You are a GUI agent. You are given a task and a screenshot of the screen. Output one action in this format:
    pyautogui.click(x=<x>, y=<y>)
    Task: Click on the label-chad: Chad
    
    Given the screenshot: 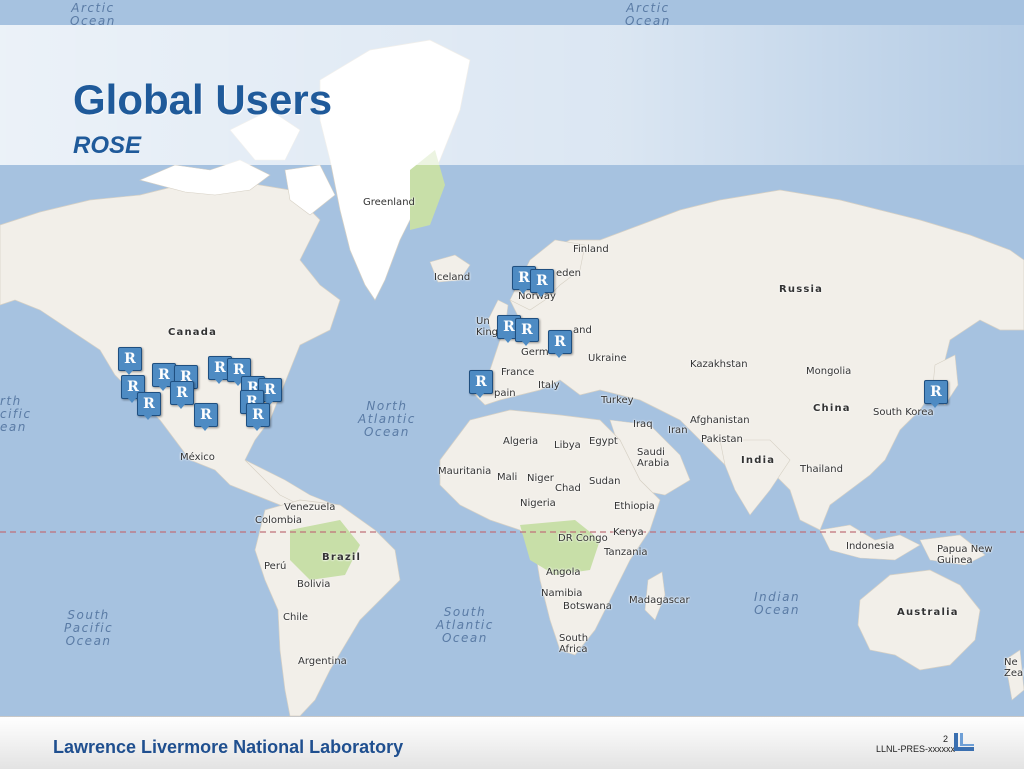 What is the action you would take?
    pyautogui.click(x=568, y=488)
    